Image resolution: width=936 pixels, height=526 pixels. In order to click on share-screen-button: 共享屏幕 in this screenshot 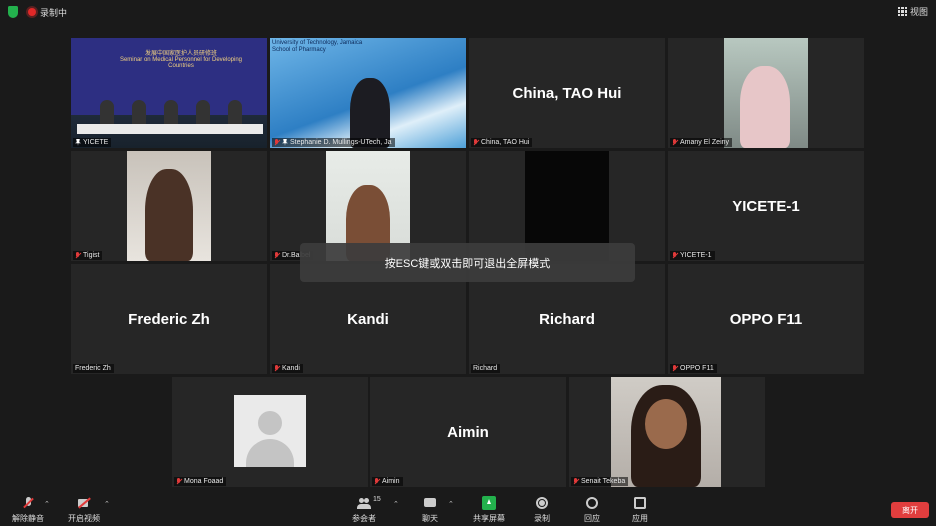, I will do `click(489, 510)`.